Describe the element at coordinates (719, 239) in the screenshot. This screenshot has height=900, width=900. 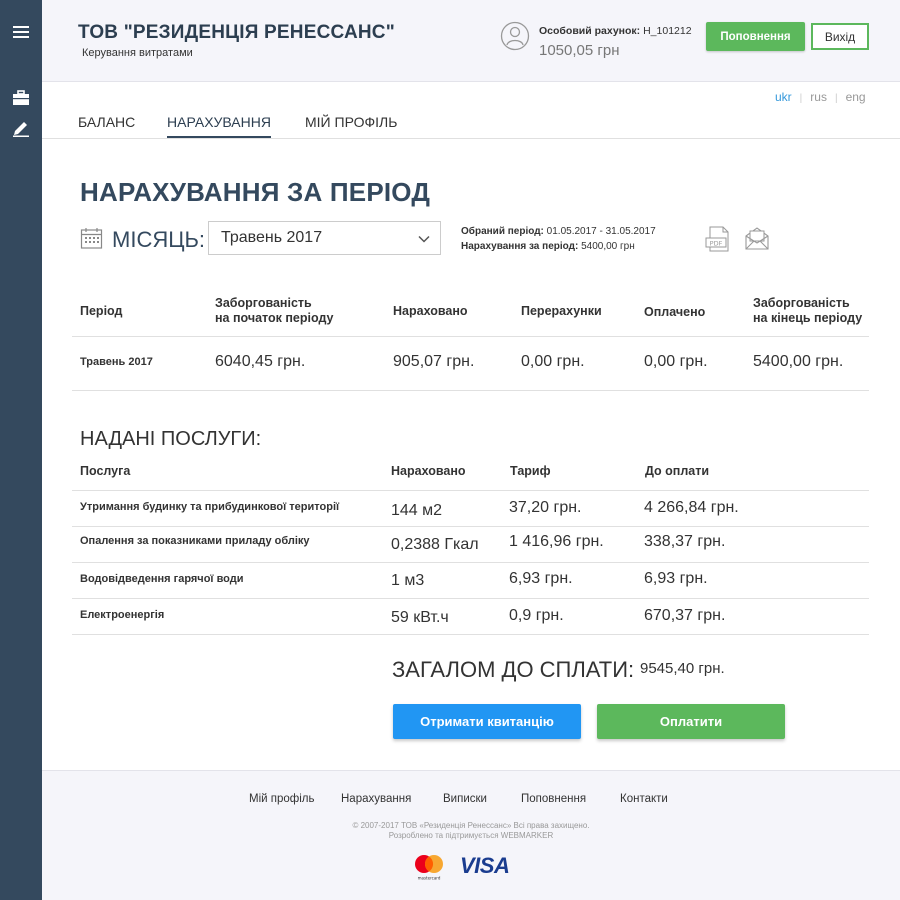
I see `pdf-icon: PDF` at that location.